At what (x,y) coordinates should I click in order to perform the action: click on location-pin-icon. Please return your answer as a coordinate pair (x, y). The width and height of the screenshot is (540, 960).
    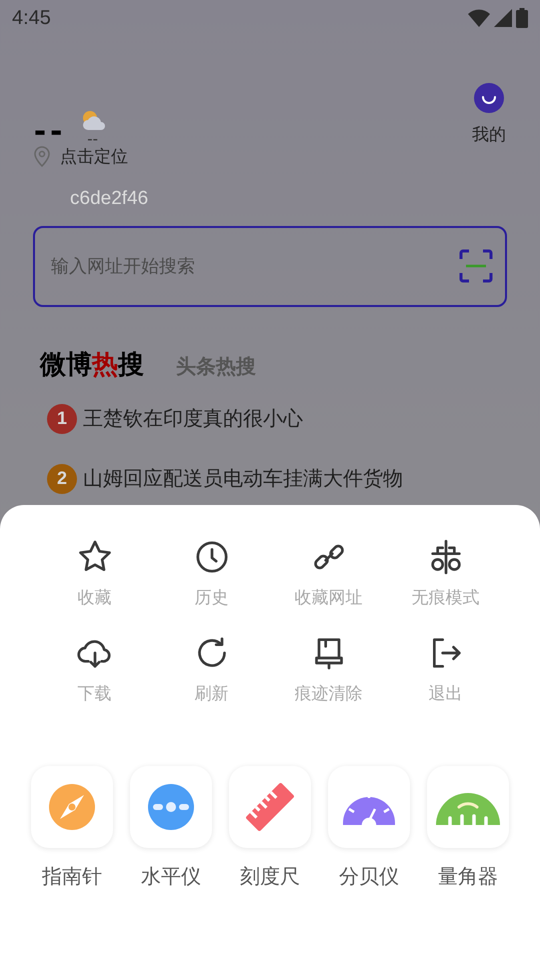
    Looking at the image, I should click on (42, 156).